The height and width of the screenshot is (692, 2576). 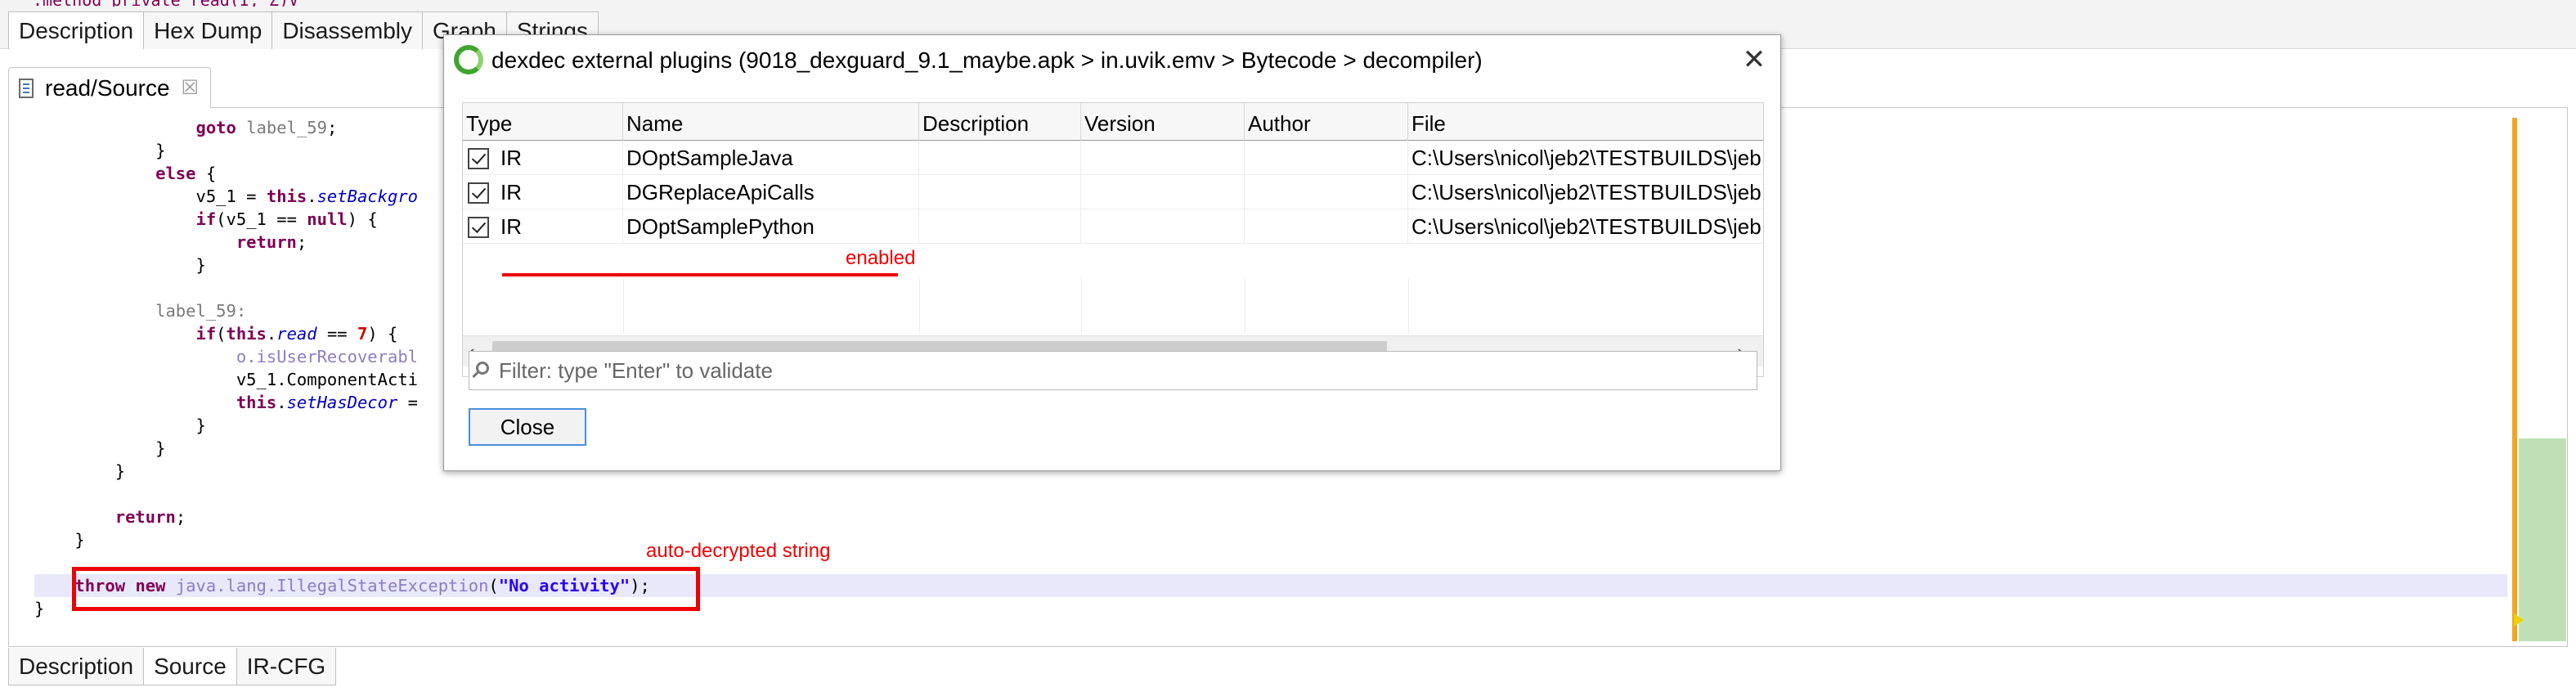 I want to click on code-token: label_59, so click(x=287, y=127).